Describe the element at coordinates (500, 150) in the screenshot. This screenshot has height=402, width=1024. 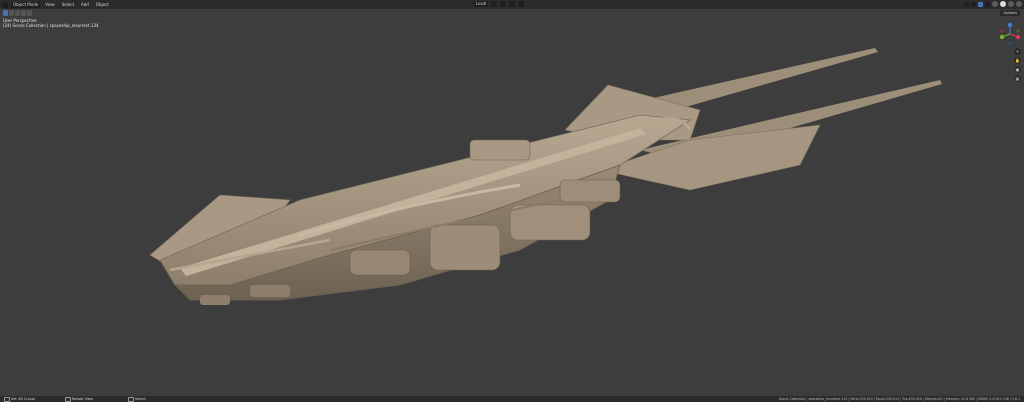
I see `bridge-tower` at that location.